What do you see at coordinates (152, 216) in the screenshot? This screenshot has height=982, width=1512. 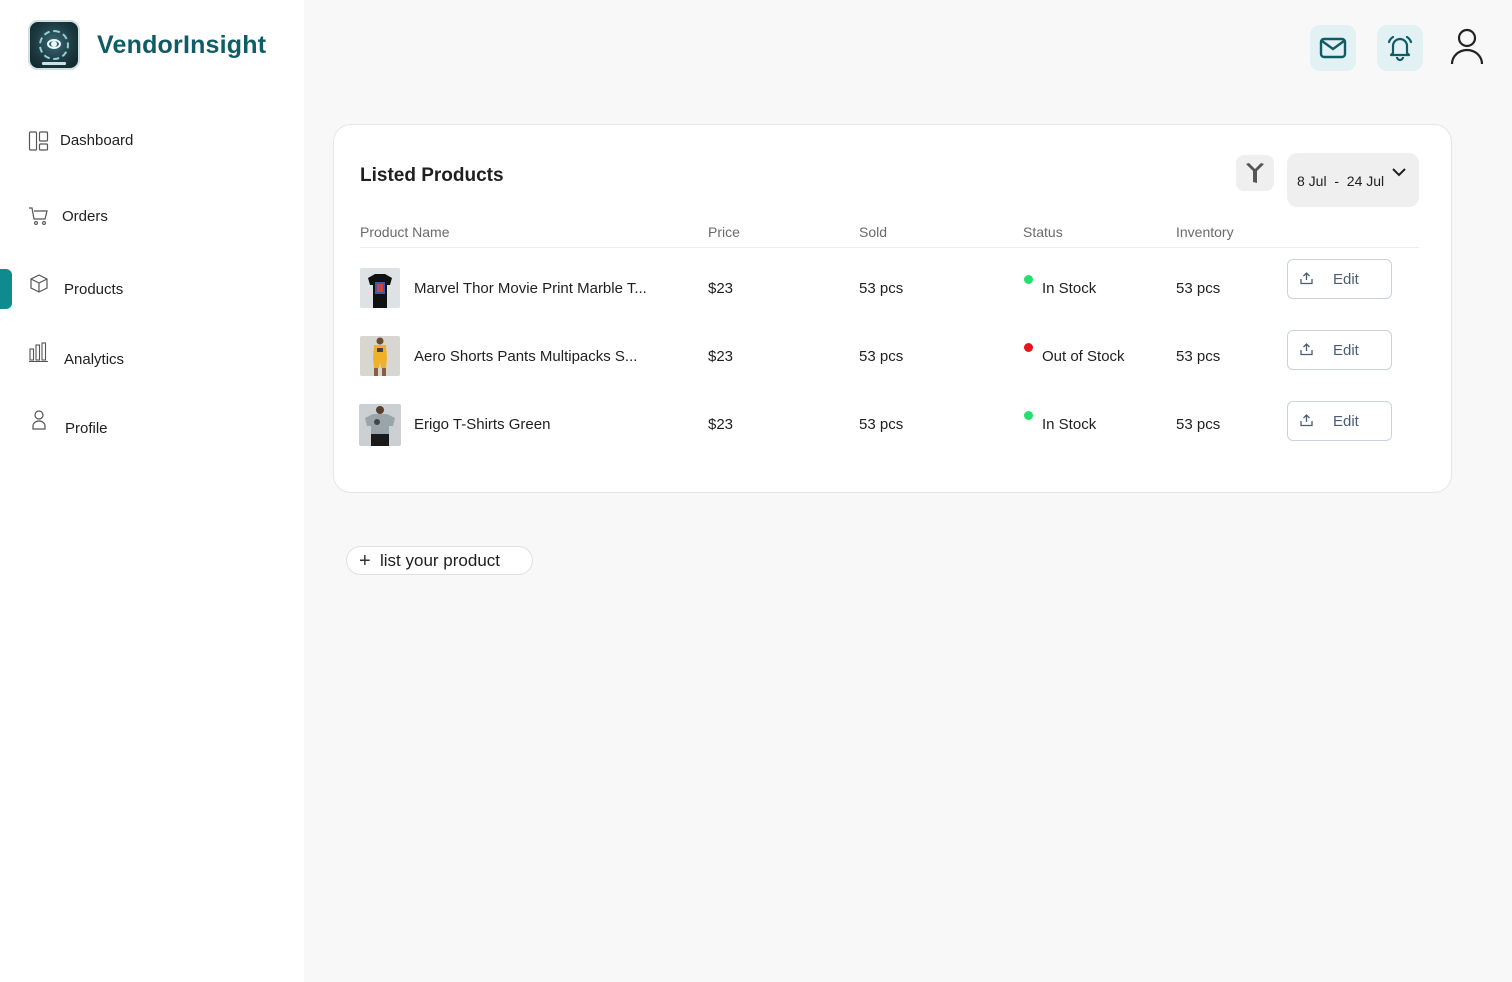 I see `sidebar-item-orders: Orders` at bounding box center [152, 216].